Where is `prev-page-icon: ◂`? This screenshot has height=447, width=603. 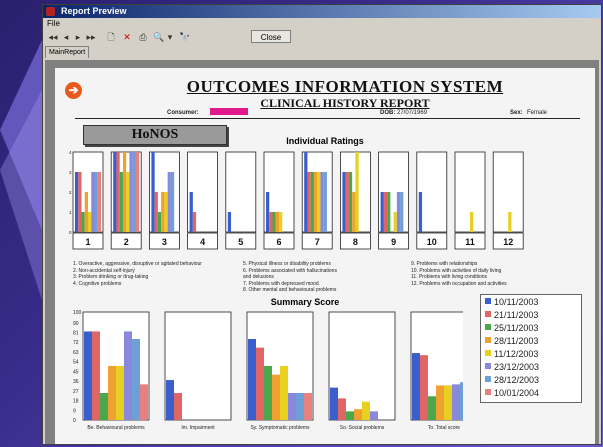 prev-page-icon: ◂ is located at coordinates (66, 37).